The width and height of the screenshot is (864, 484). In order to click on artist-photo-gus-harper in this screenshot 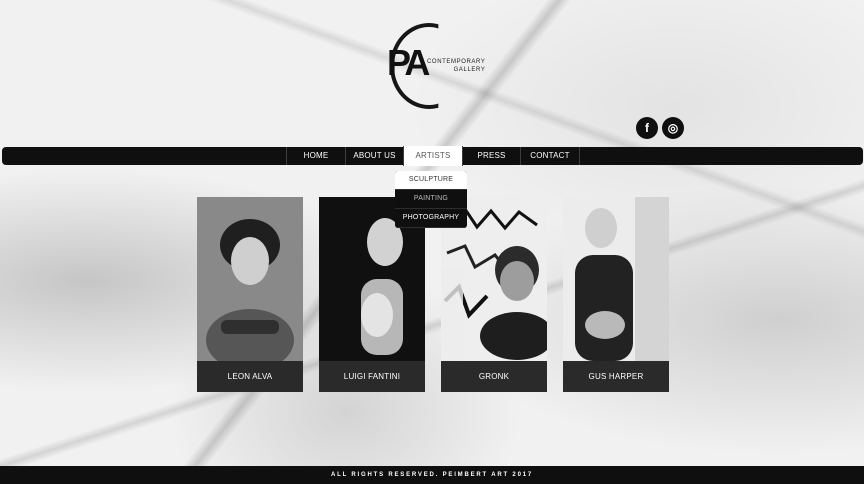, I will do `click(616, 279)`.